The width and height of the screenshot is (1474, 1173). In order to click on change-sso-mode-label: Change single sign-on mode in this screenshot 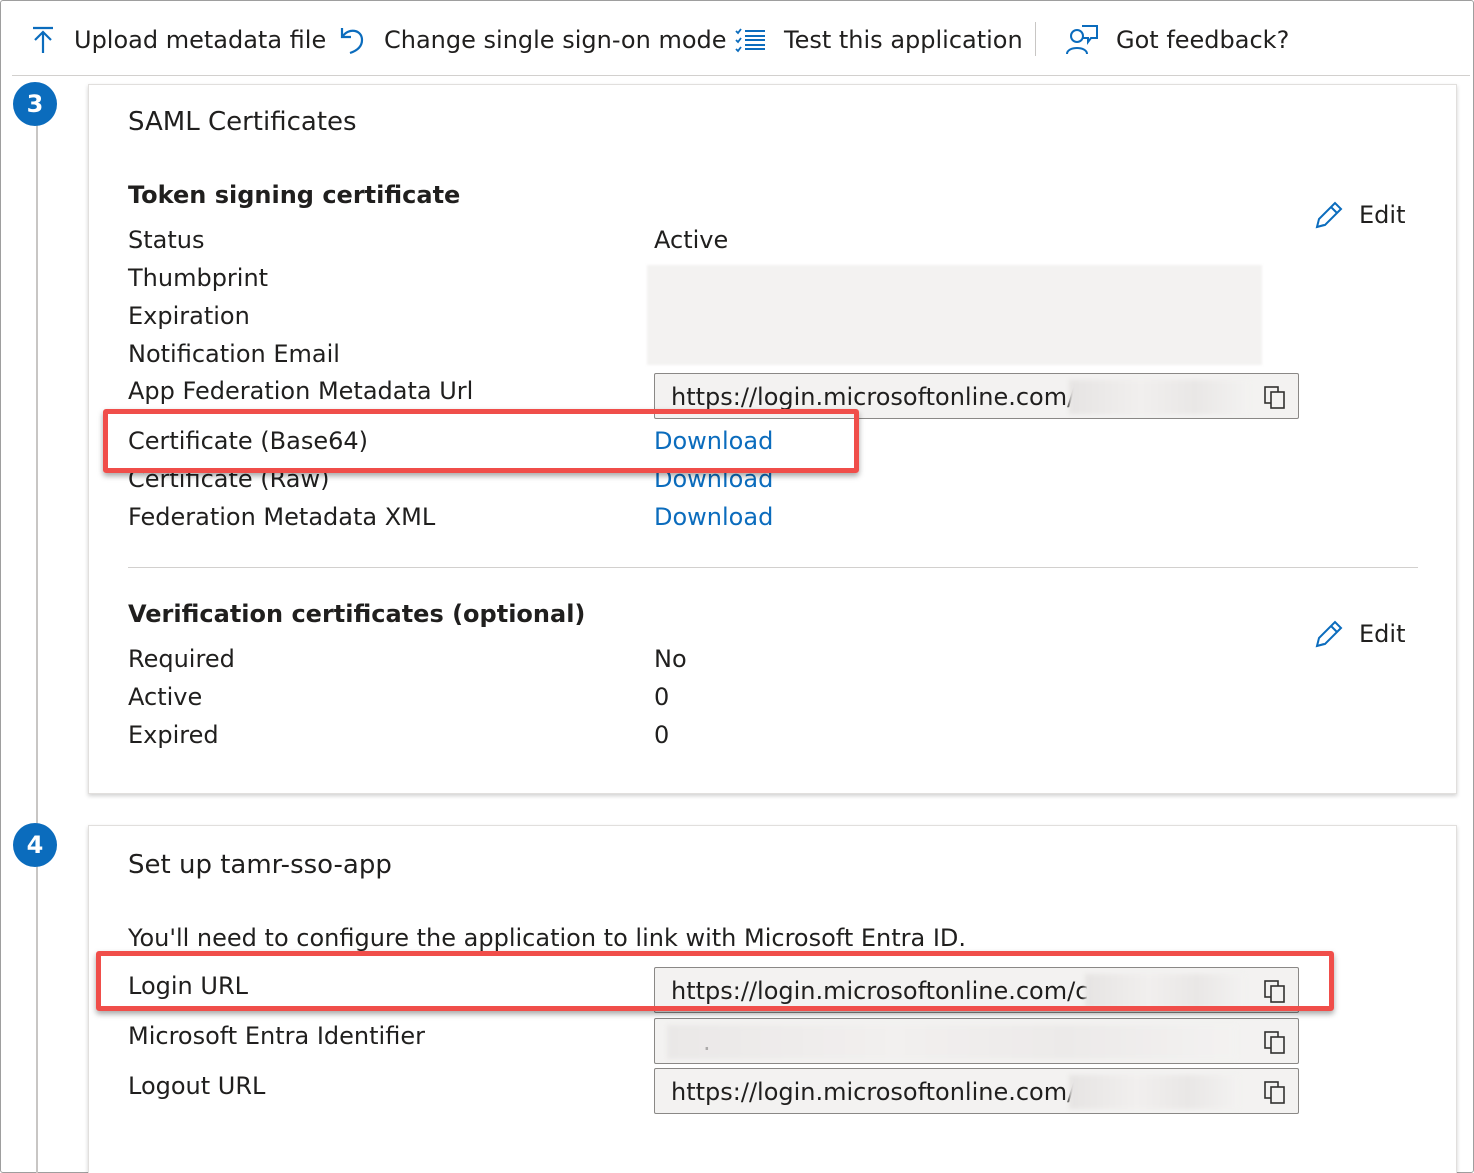, I will do `click(555, 40)`.